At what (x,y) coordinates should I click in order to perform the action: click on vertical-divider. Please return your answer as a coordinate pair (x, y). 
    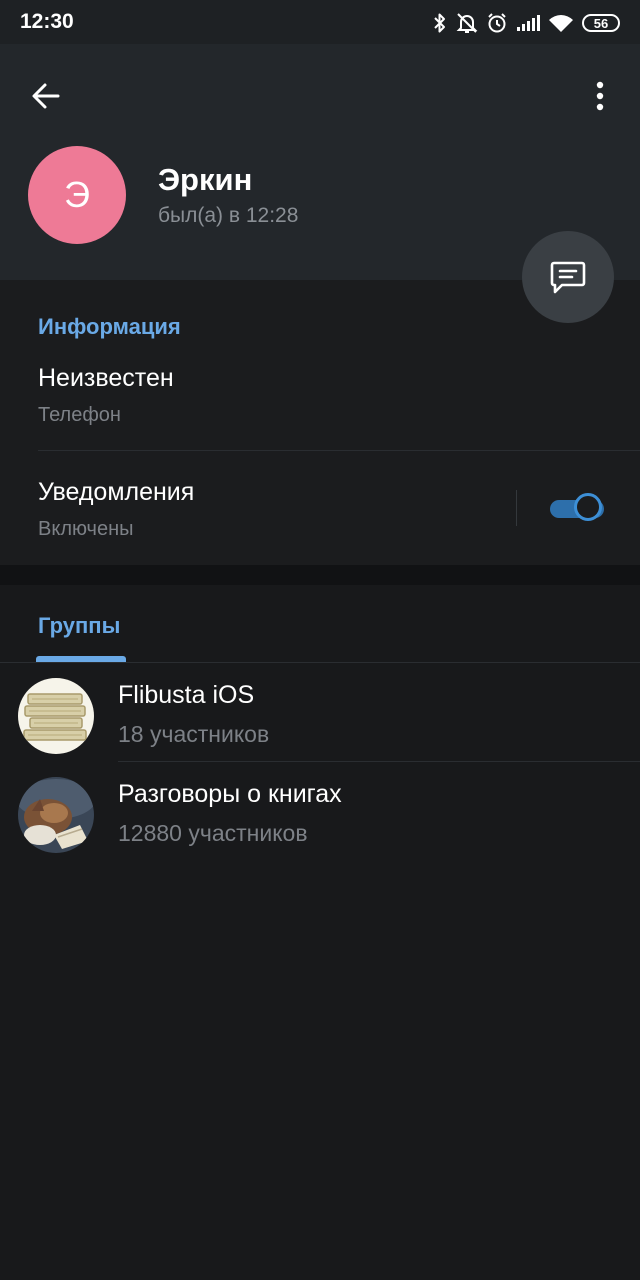
    Looking at the image, I should click on (516, 508).